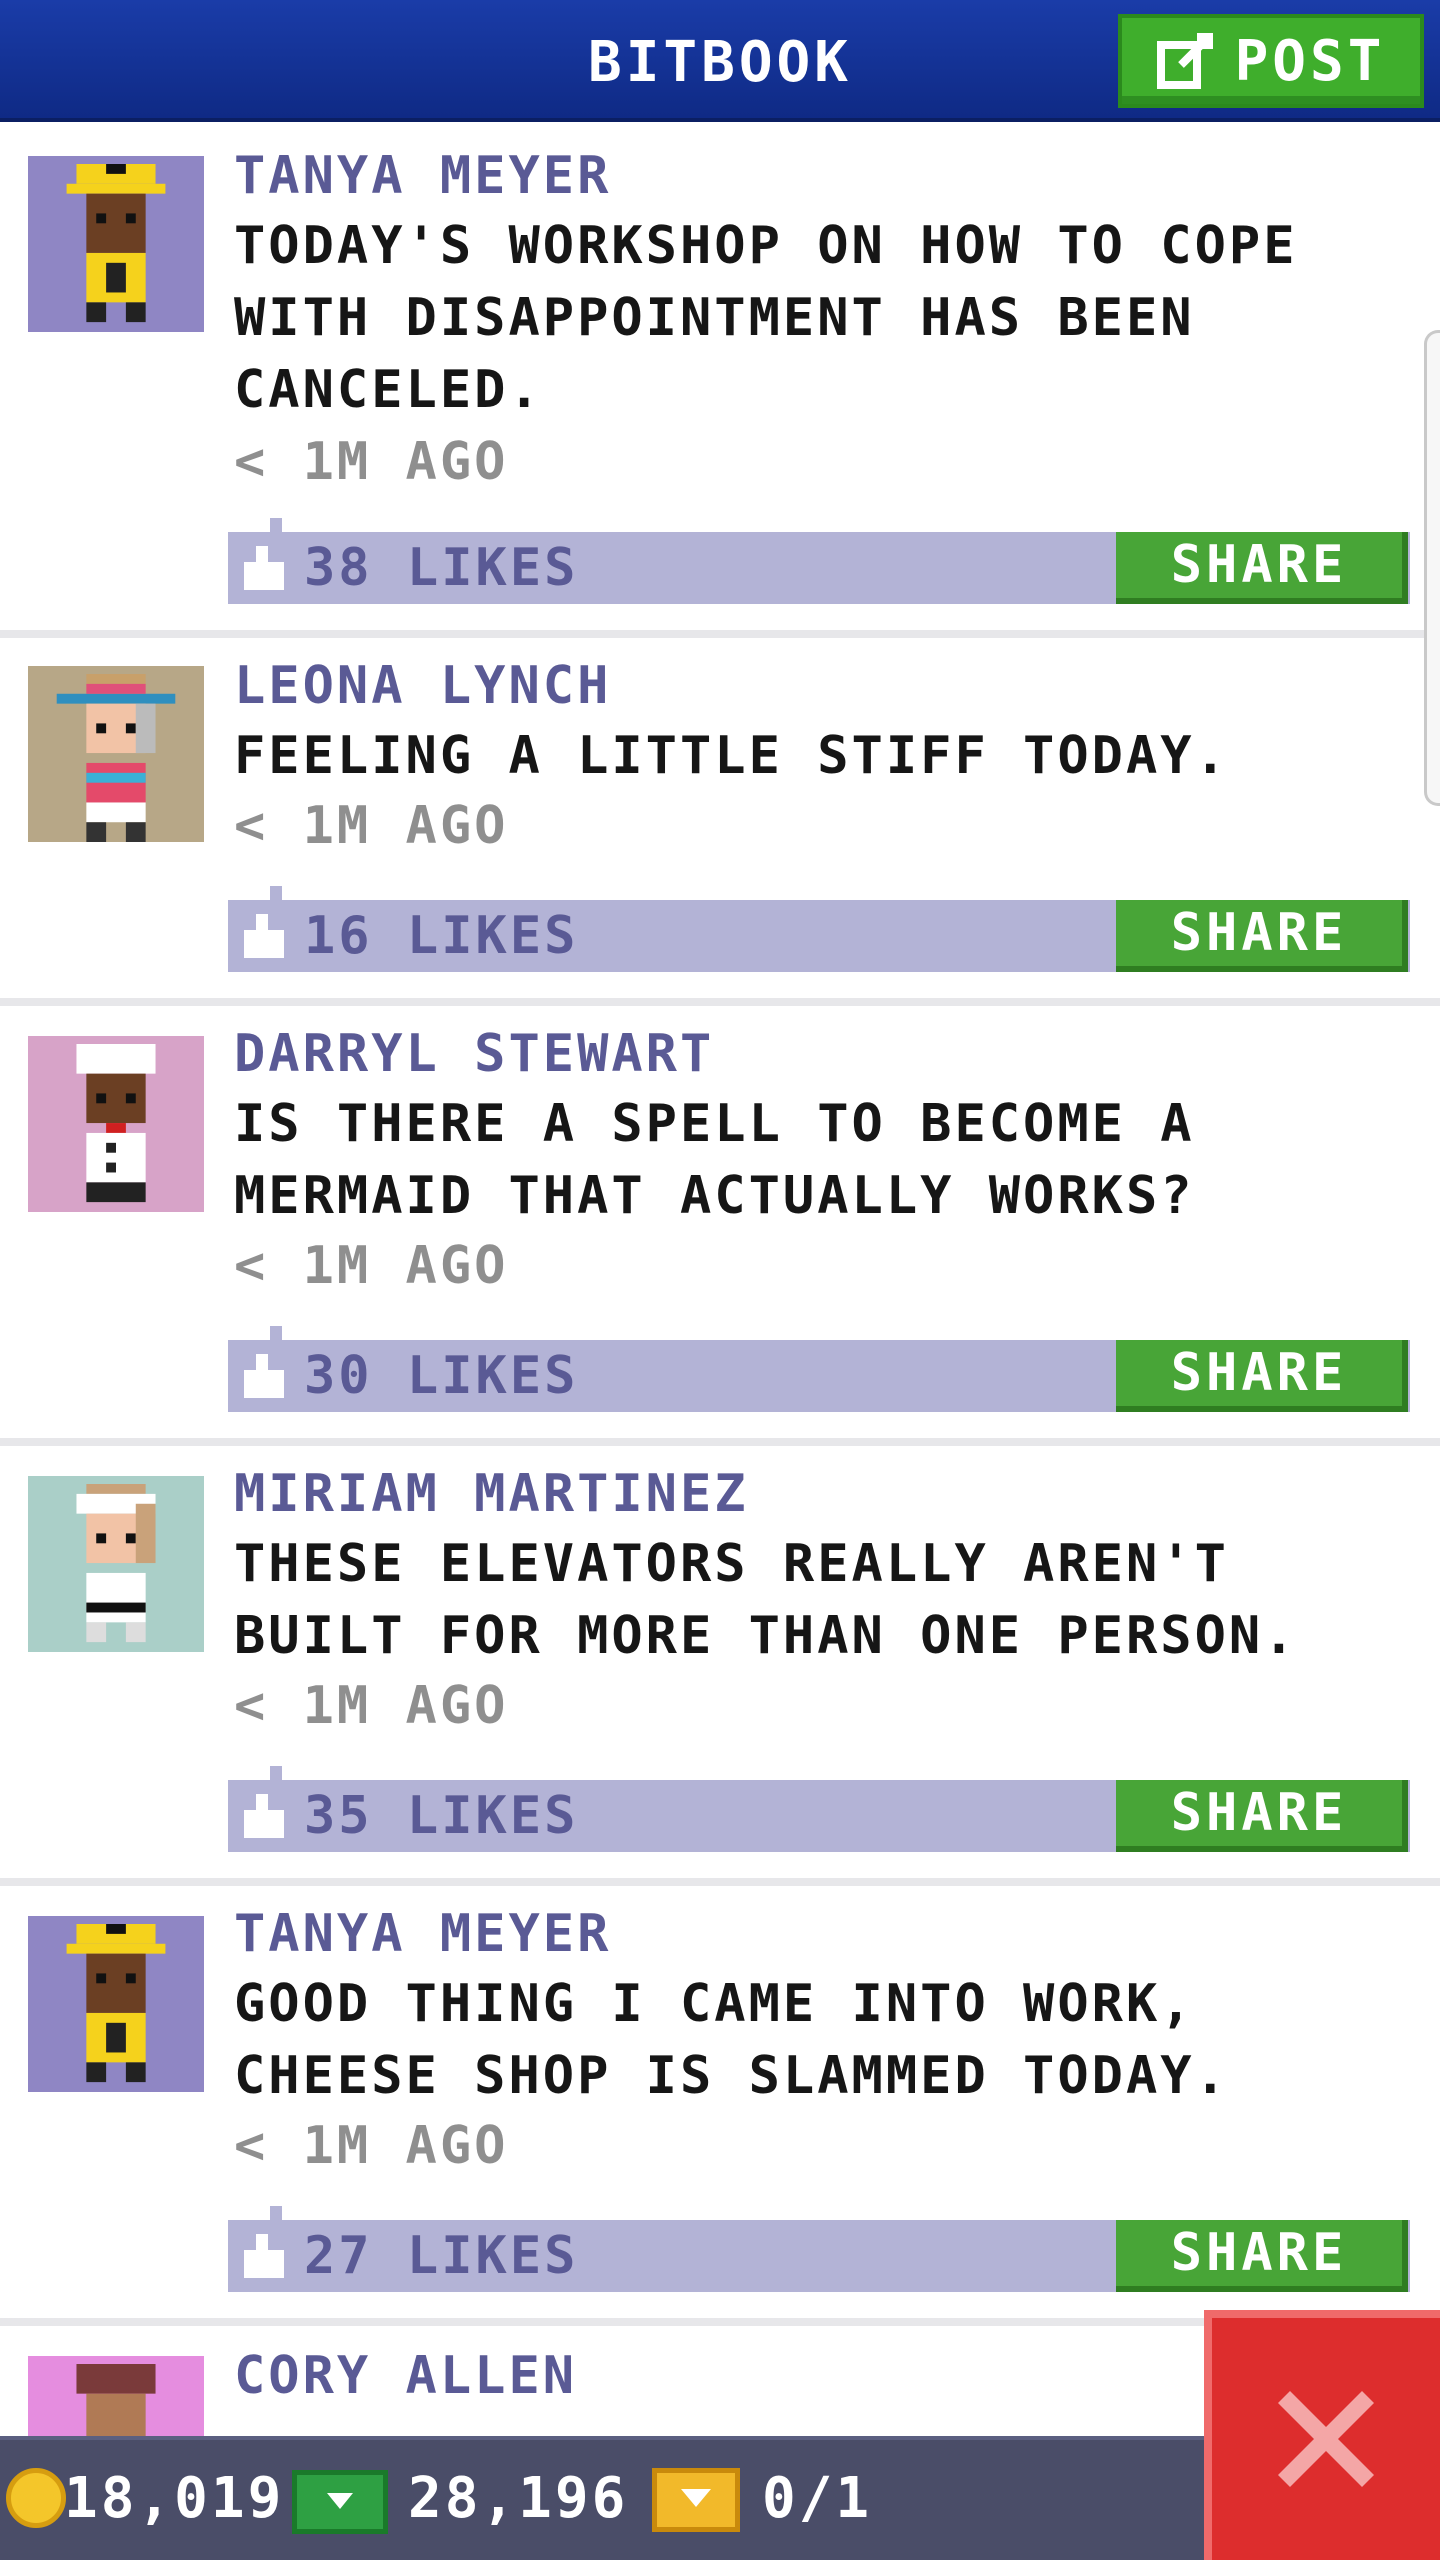 Image resolution: width=1440 pixels, height=2560 pixels. What do you see at coordinates (441, 1376) in the screenshot?
I see `likes-count: 30 LIKES` at bounding box center [441, 1376].